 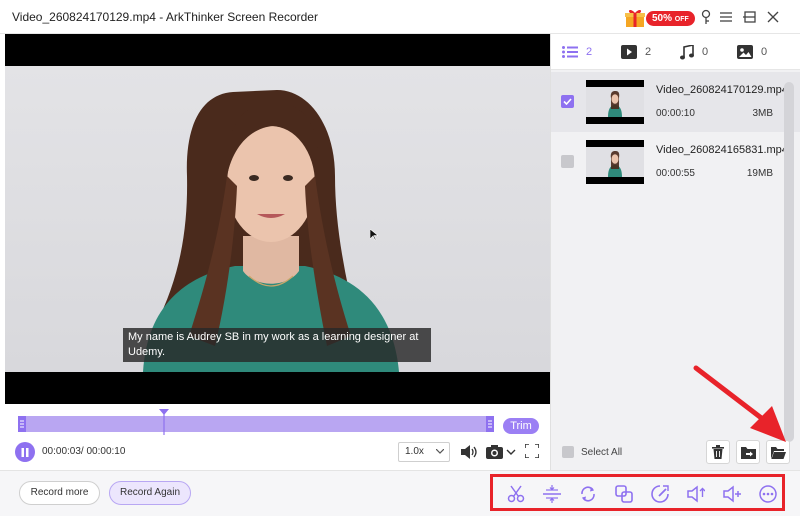 I want to click on select-all-label: Select All, so click(x=602, y=452).